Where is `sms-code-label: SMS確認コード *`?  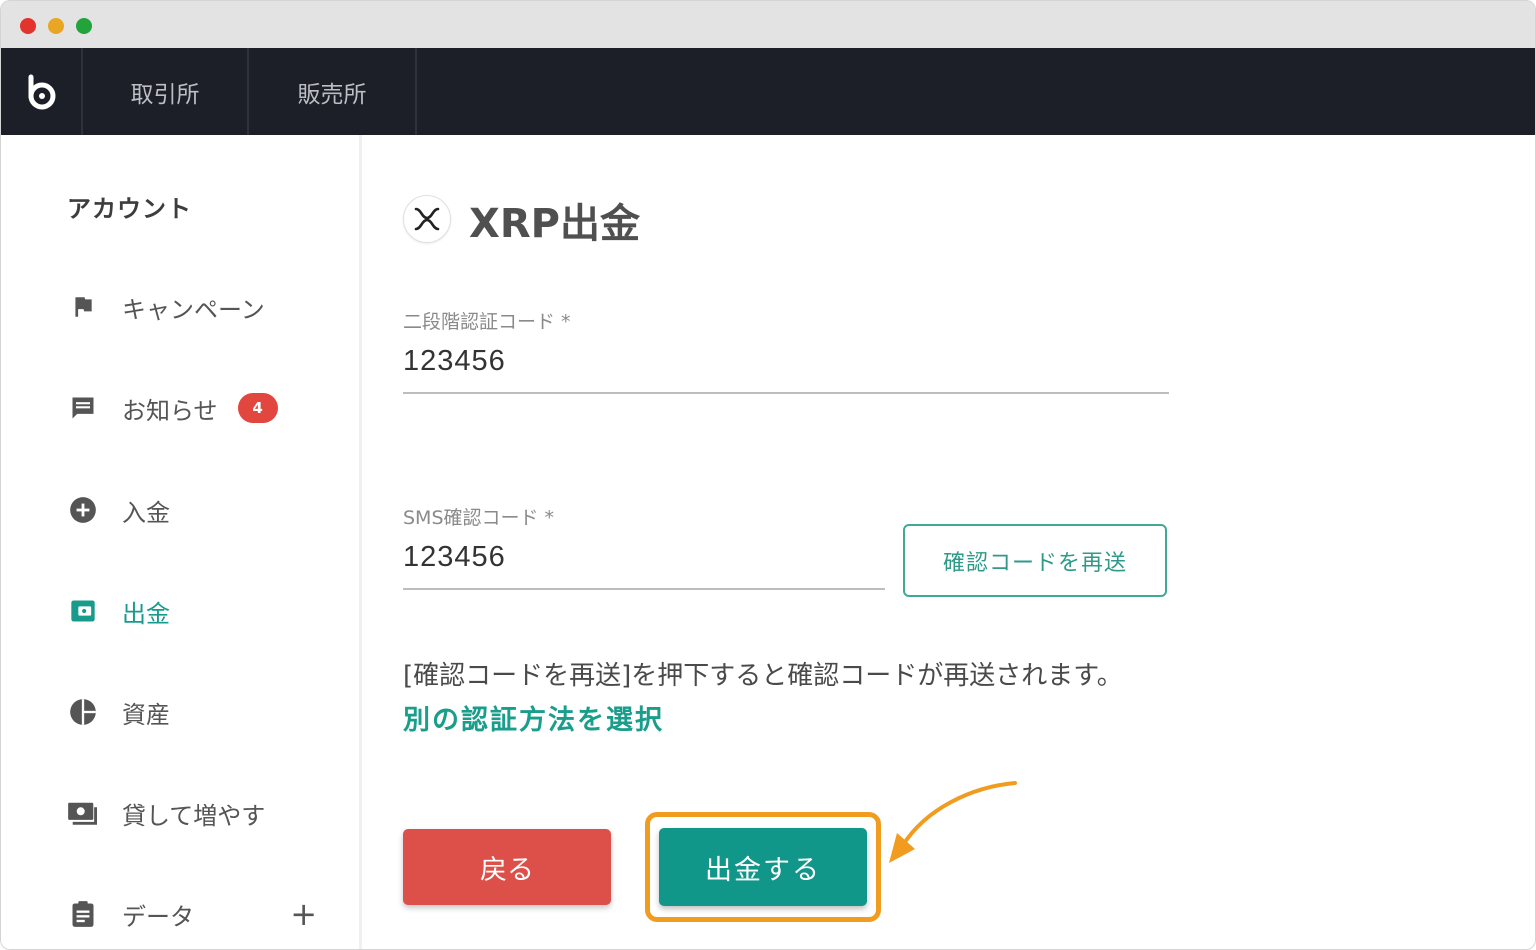 sms-code-label: SMS確認コード * is located at coordinates (479, 518).